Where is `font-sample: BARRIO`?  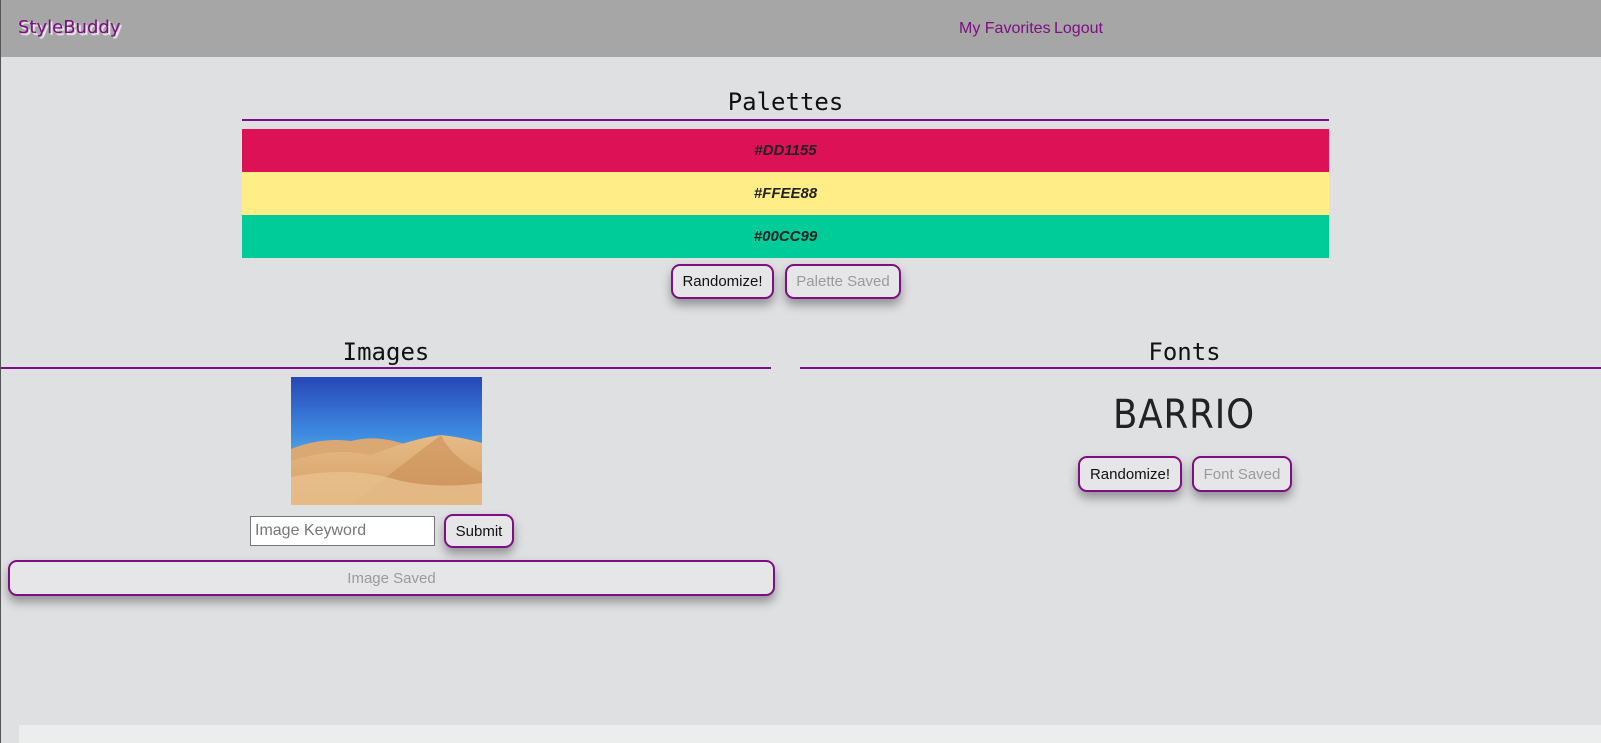 font-sample: BARRIO is located at coordinates (1184, 413).